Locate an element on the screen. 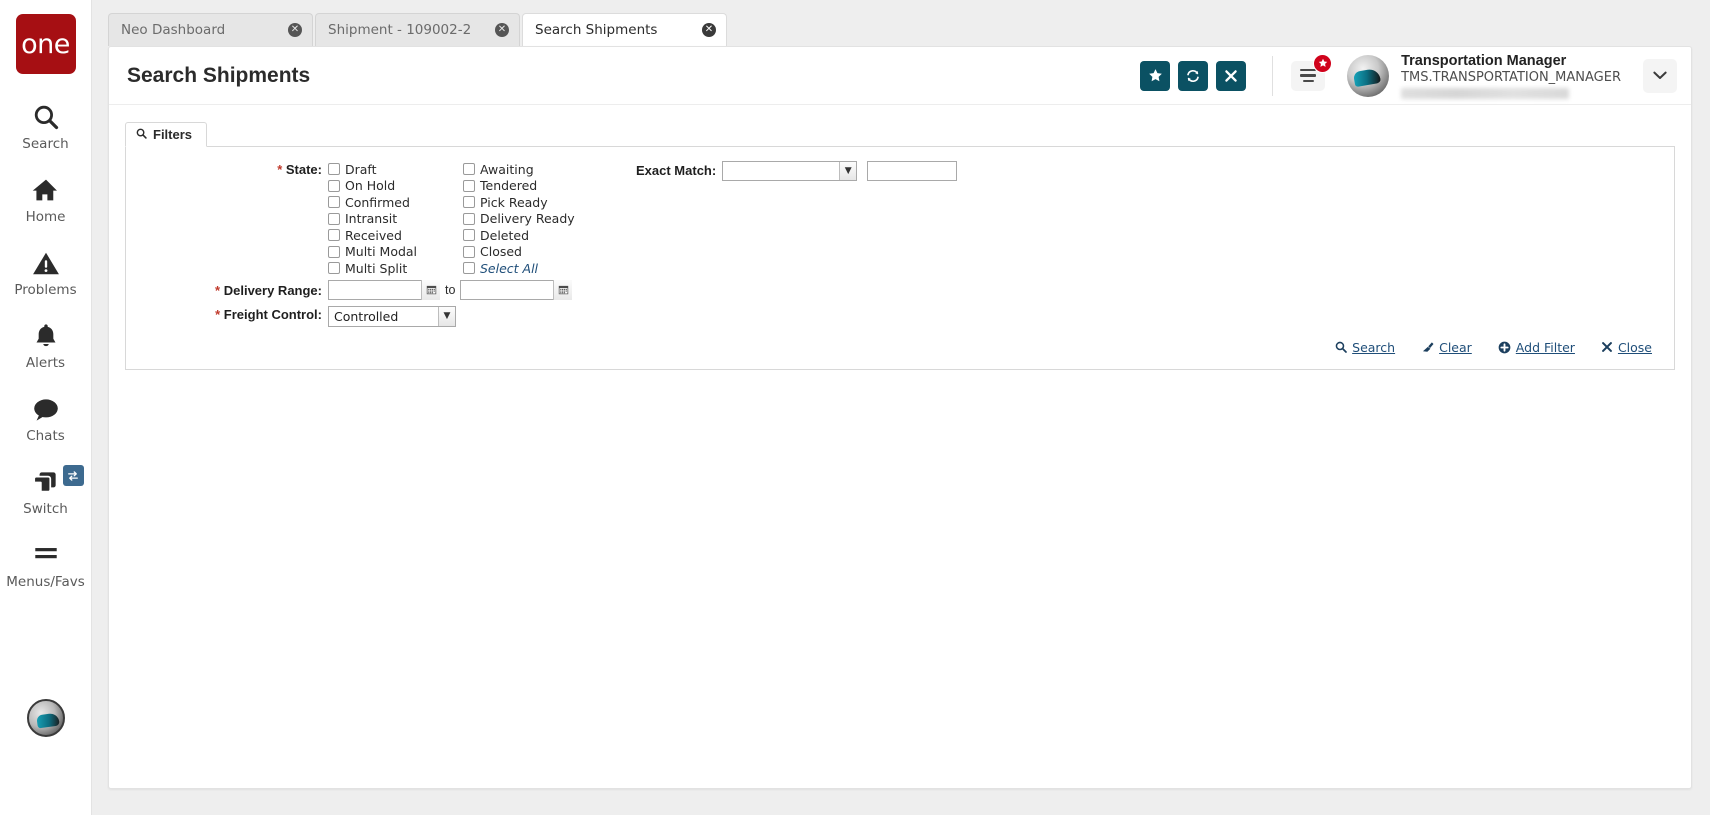  star-badge-icon is located at coordinates (1323, 63).